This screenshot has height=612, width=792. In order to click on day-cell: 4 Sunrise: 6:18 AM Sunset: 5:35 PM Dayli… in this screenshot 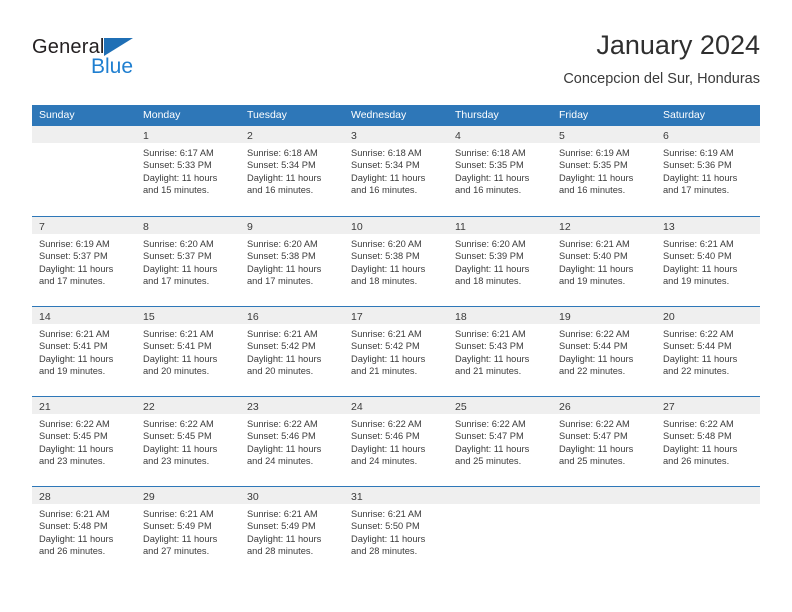, I will do `click(500, 171)`.